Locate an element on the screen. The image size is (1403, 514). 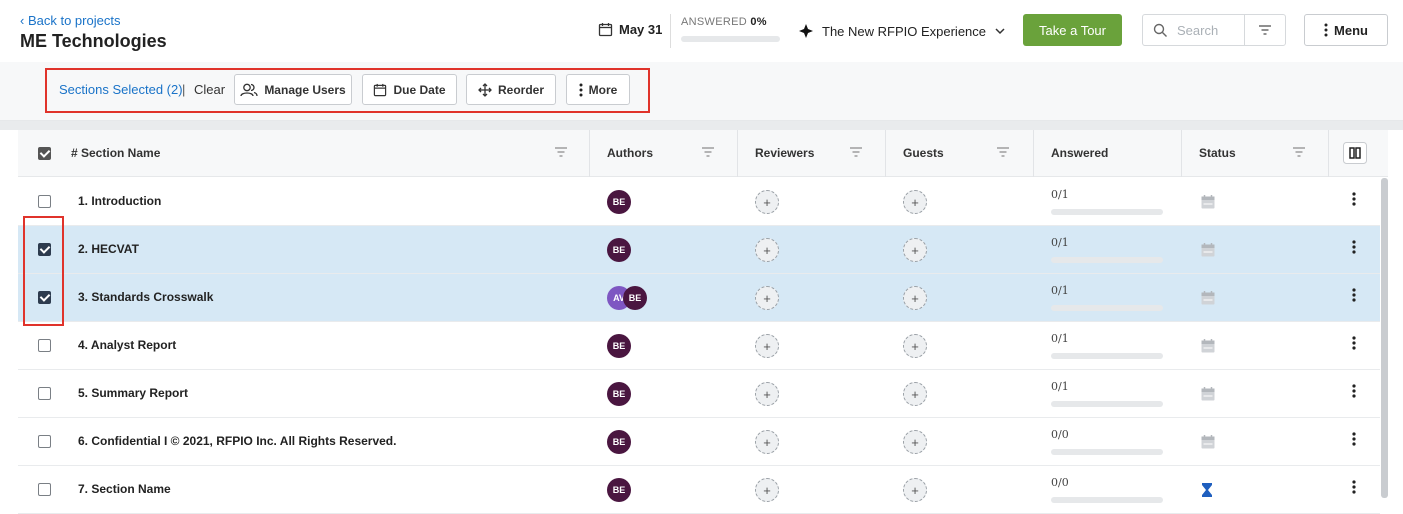
back-to-projects-link: ‹ Back to projects is located at coordinates (70, 20).